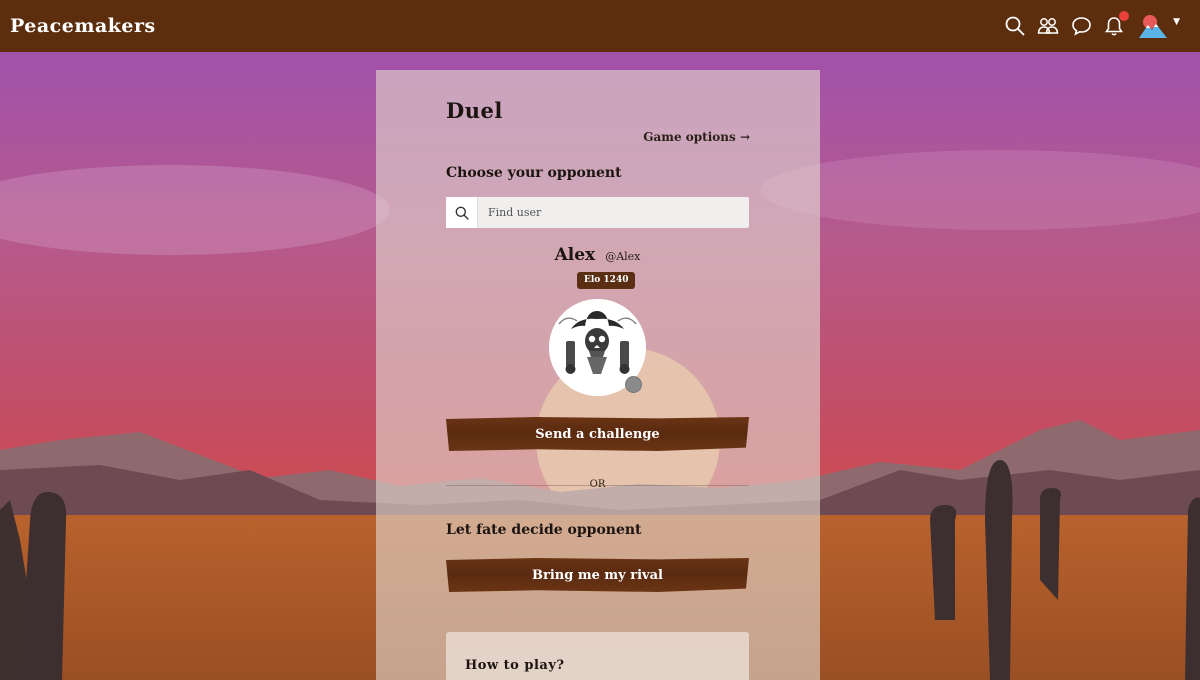 This screenshot has height=680, width=1200. I want to click on fate-heading: Let fate decide opponent, so click(544, 530).